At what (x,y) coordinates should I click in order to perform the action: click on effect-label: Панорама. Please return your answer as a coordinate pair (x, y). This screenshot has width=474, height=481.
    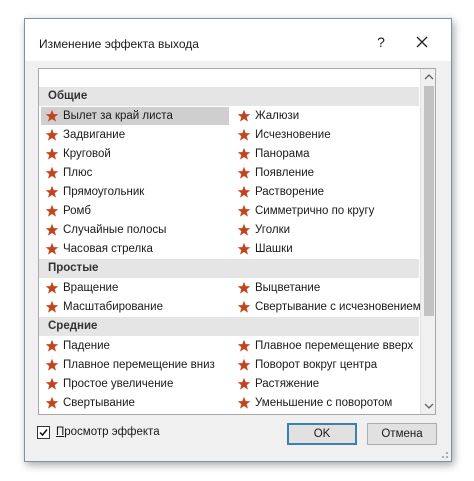
    Looking at the image, I should click on (282, 154).